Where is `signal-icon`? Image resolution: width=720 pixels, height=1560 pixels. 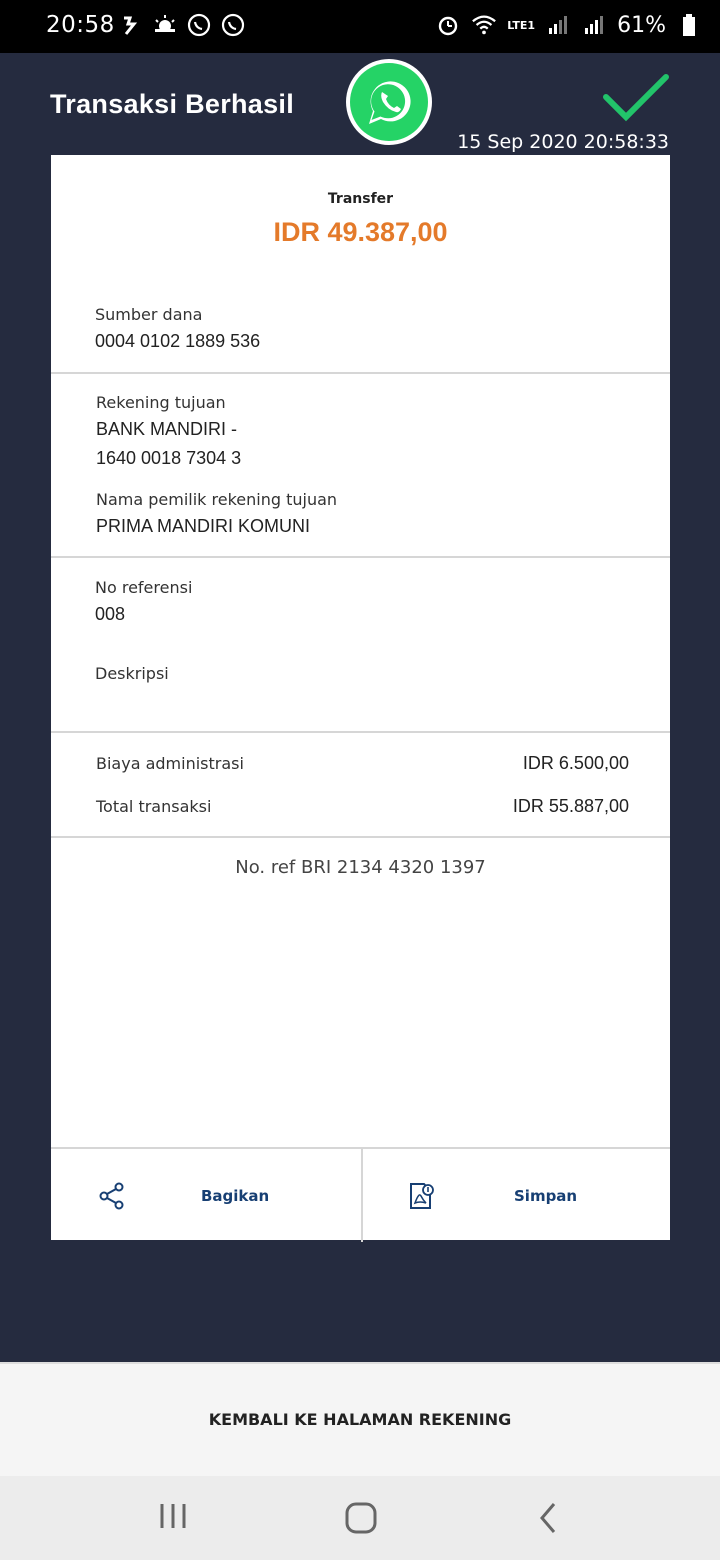 signal-icon is located at coordinates (558, 25).